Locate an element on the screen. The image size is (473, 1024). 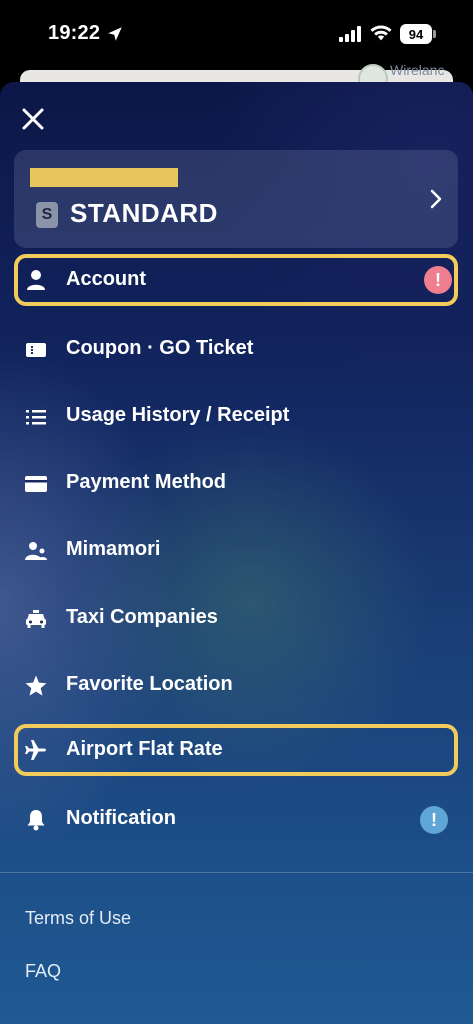
location-arrow-icon is located at coordinates (115, 34).